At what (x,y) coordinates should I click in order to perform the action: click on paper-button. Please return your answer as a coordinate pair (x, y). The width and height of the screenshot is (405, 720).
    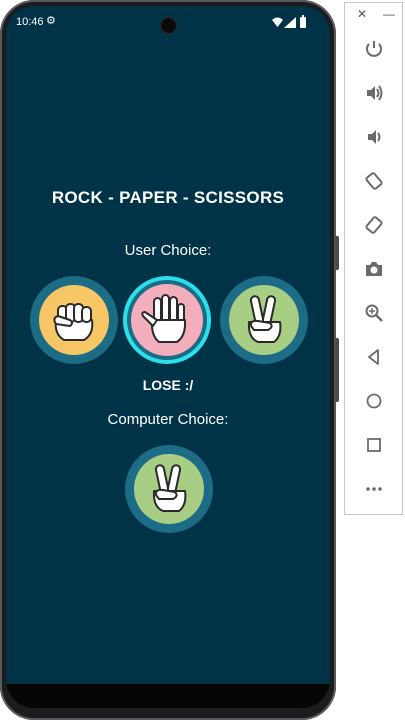
    Looking at the image, I should click on (167, 320).